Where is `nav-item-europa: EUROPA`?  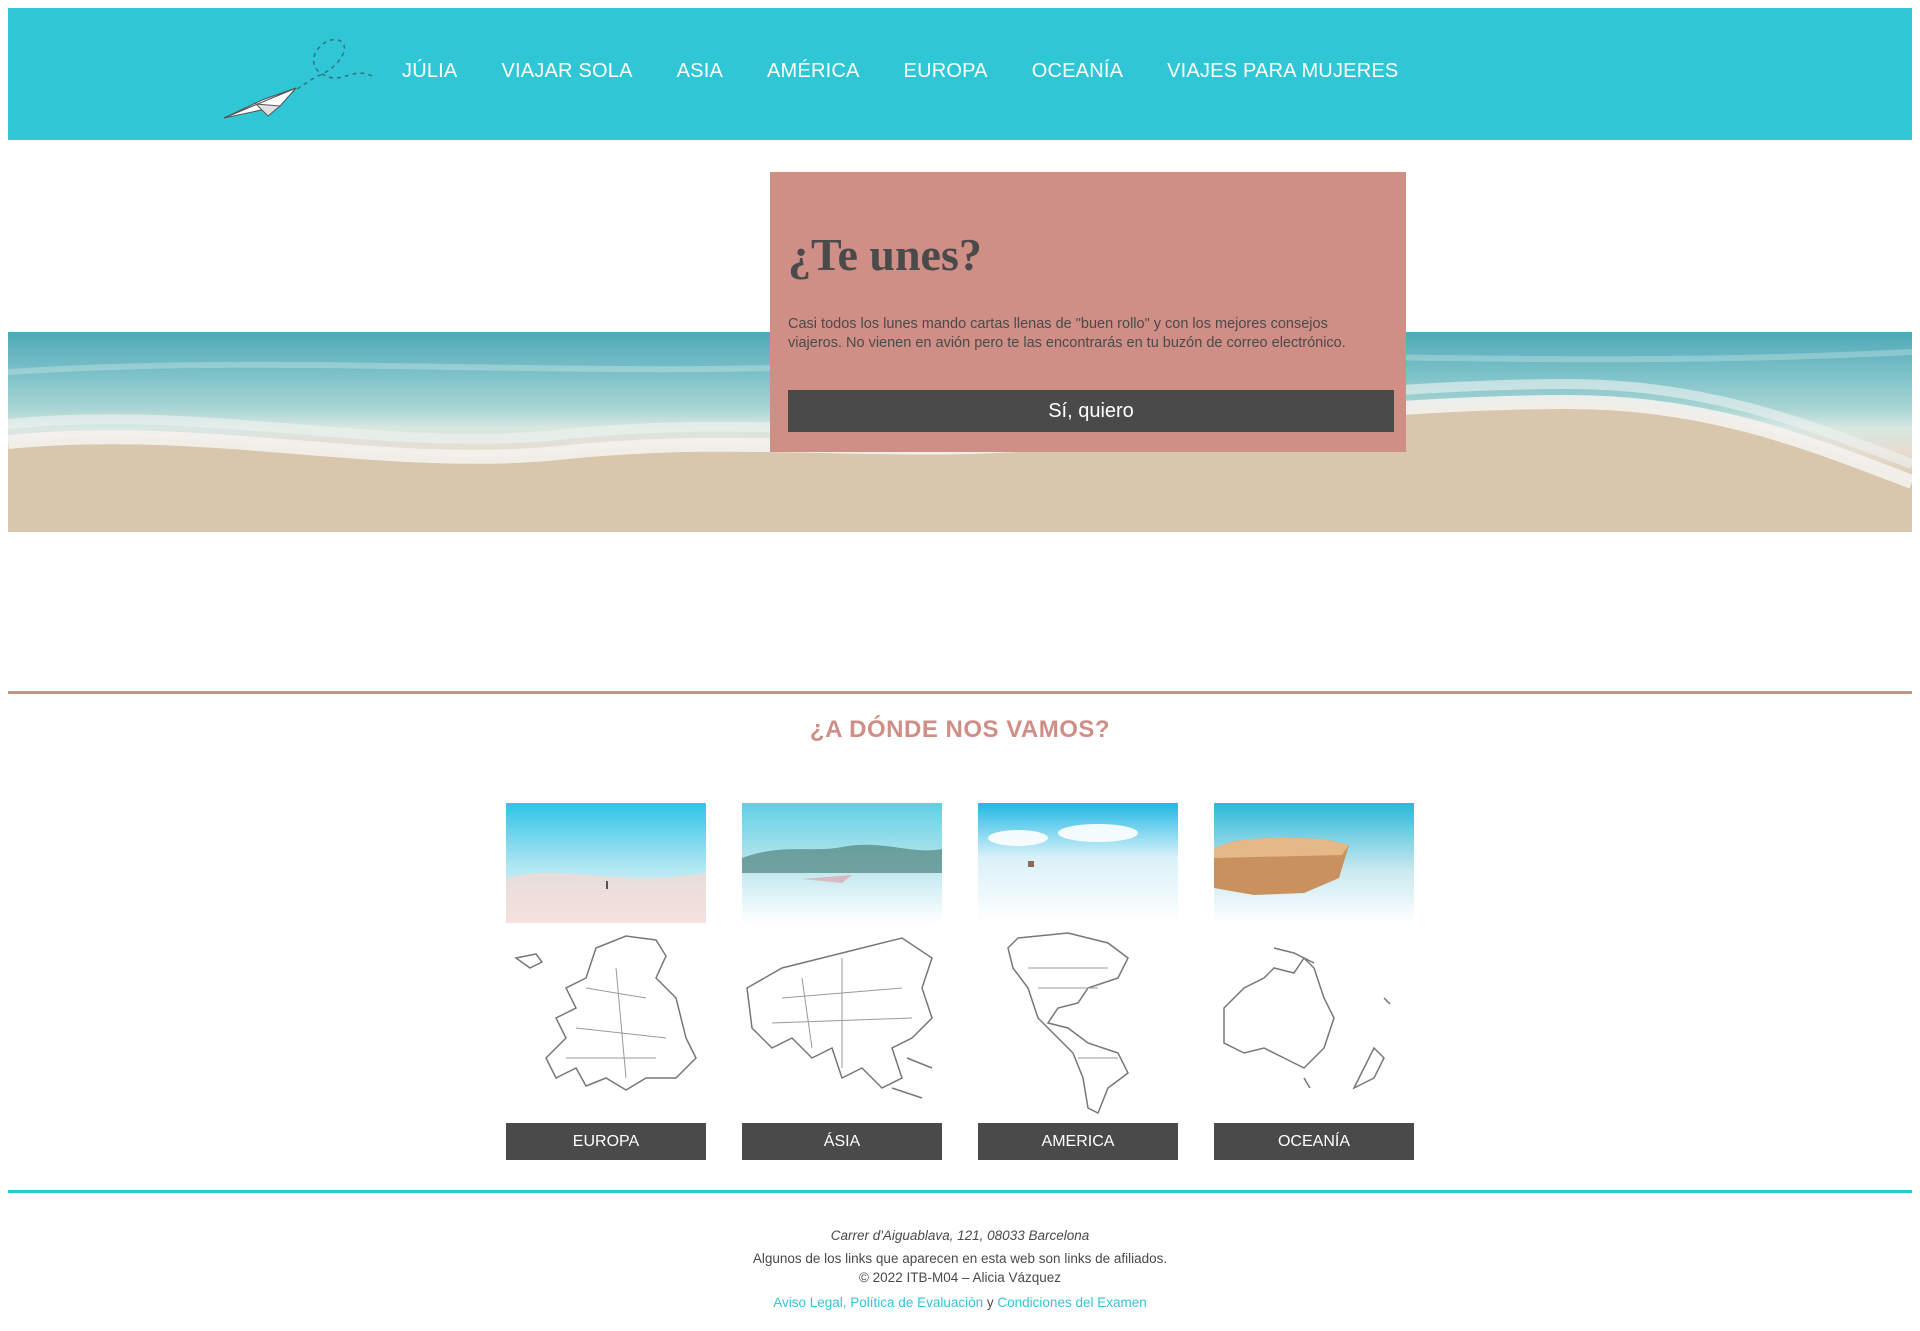
nav-item-europa: EUROPA is located at coordinates (946, 71).